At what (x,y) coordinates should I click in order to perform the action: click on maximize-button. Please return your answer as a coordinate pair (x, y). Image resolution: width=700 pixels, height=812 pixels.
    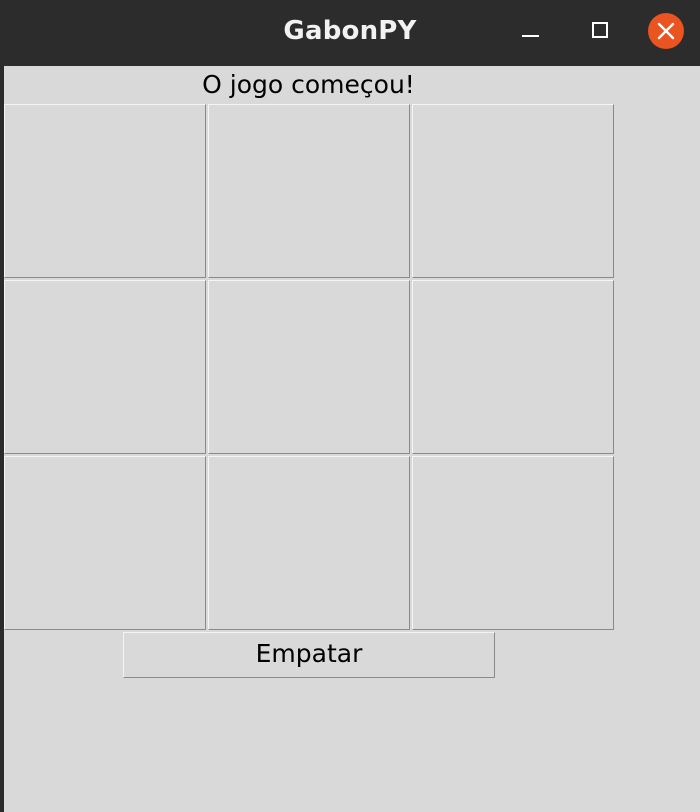
    Looking at the image, I should click on (599, 31).